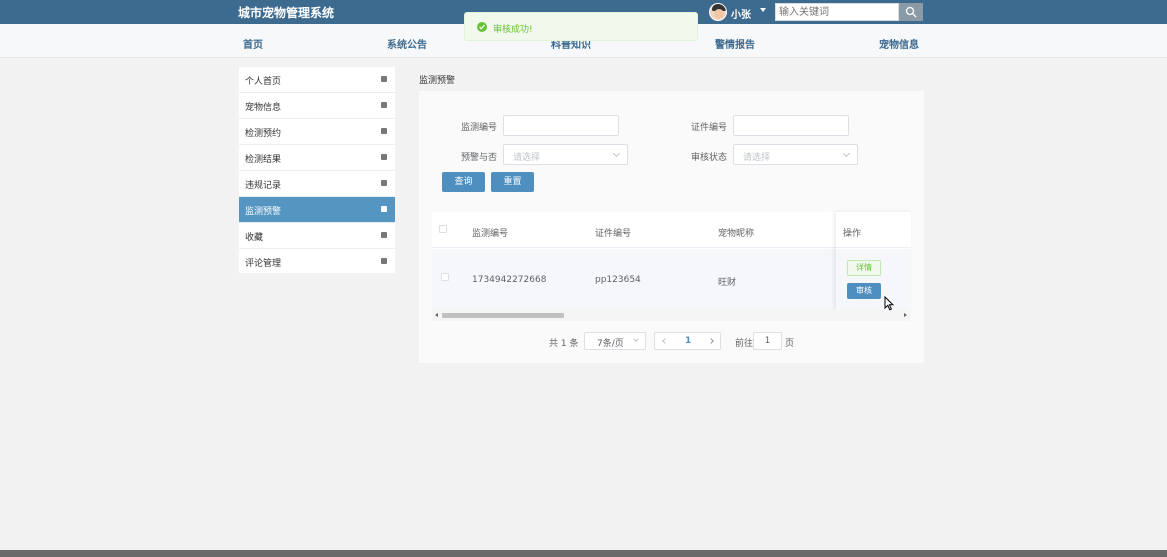 The image size is (1167, 557). Describe the element at coordinates (443, 229) in the screenshot. I see `select-all-checkbox` at that location.